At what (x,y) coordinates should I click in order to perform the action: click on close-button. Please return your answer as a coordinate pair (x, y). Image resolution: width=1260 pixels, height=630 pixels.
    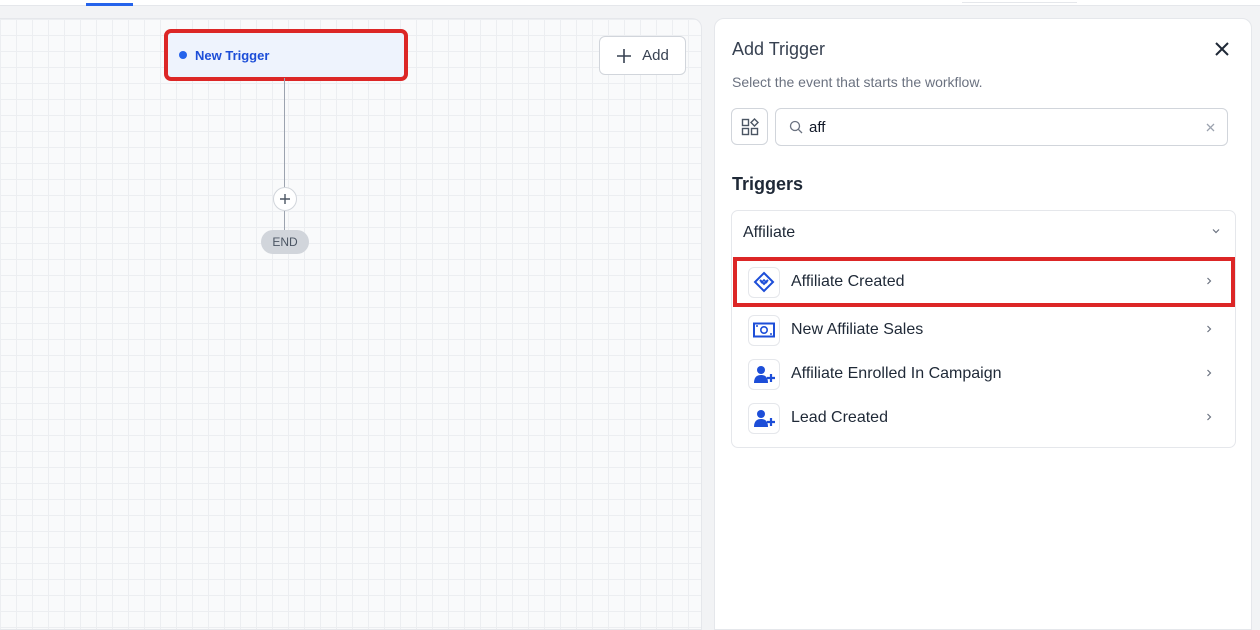
    Looking at the image, I should click on (1222, 49).